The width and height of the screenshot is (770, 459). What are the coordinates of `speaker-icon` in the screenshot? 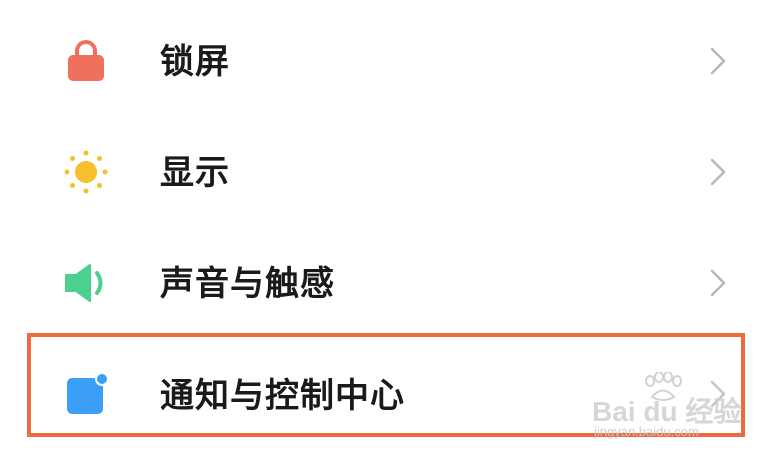 It's located at (86, 283).